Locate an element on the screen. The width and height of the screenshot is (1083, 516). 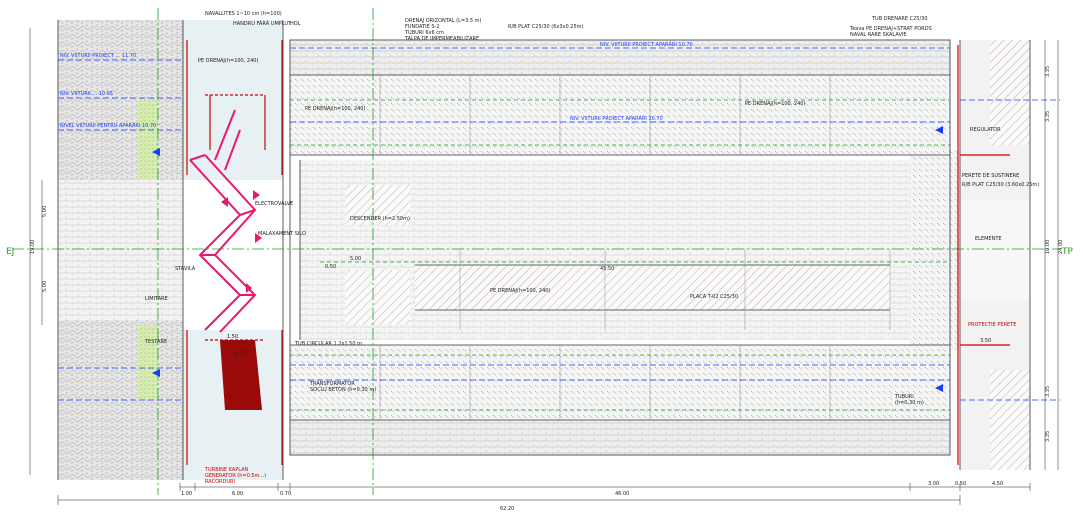
dim-bottom-a: 6.00 is located at coordinates (237, 494).